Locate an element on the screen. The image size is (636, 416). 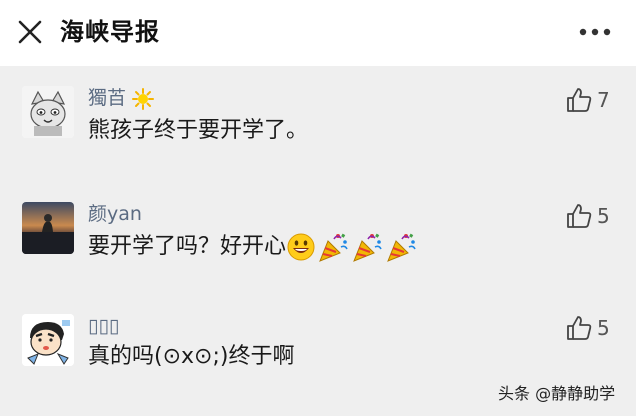
watermark: 头条 @静静助学 is located at coordinates (557, 393).